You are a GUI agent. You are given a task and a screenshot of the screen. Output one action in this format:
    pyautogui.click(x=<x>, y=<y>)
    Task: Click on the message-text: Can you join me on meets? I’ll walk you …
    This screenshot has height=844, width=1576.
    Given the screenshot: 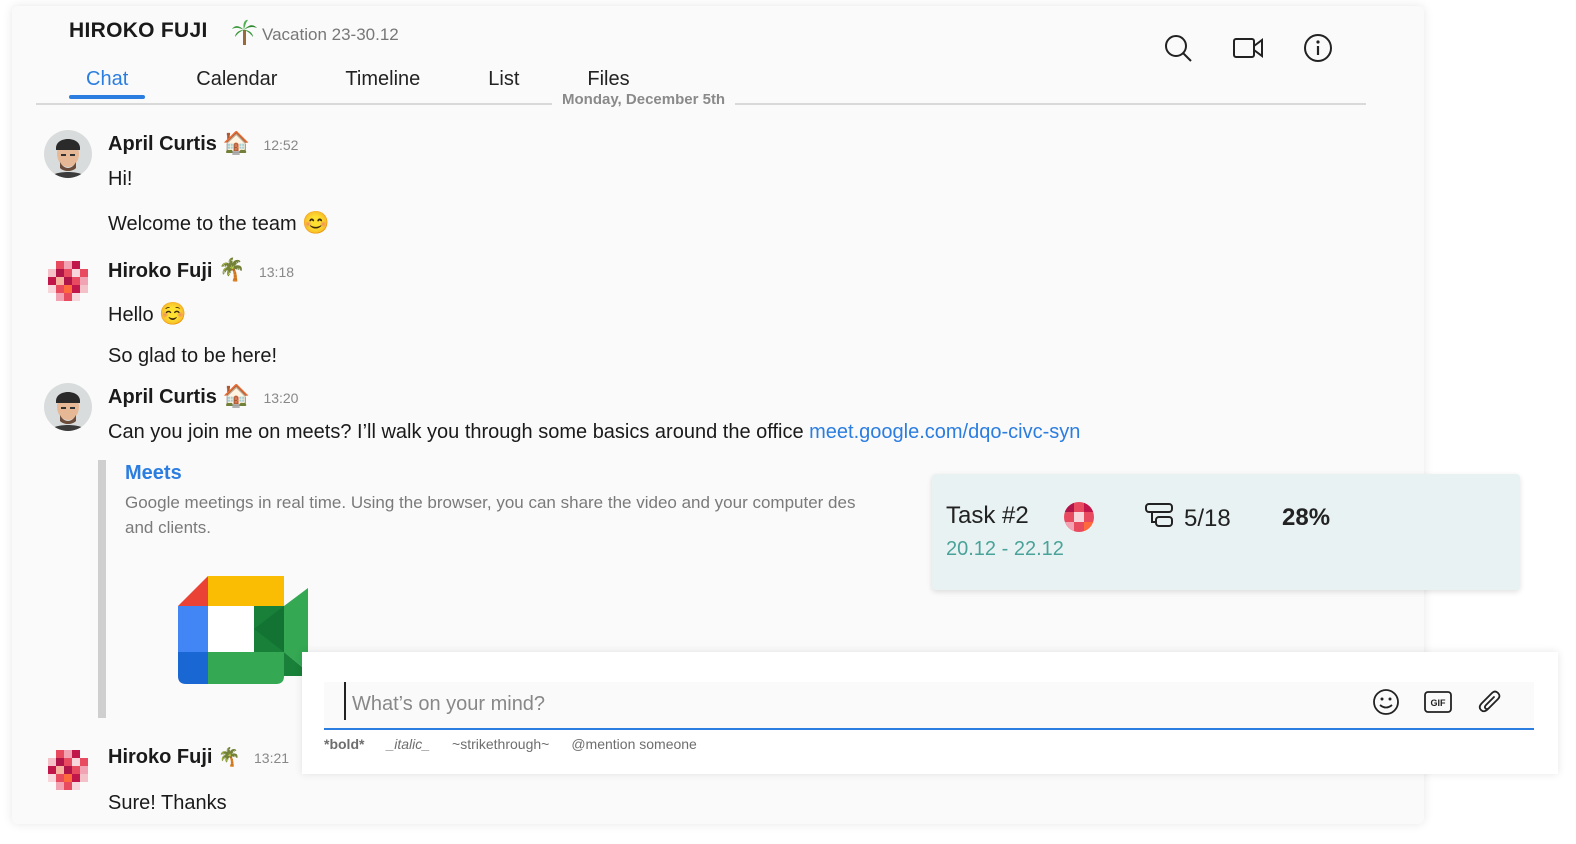 What is the action you would take?
    pyautogui.click(x=594, y=432)
    